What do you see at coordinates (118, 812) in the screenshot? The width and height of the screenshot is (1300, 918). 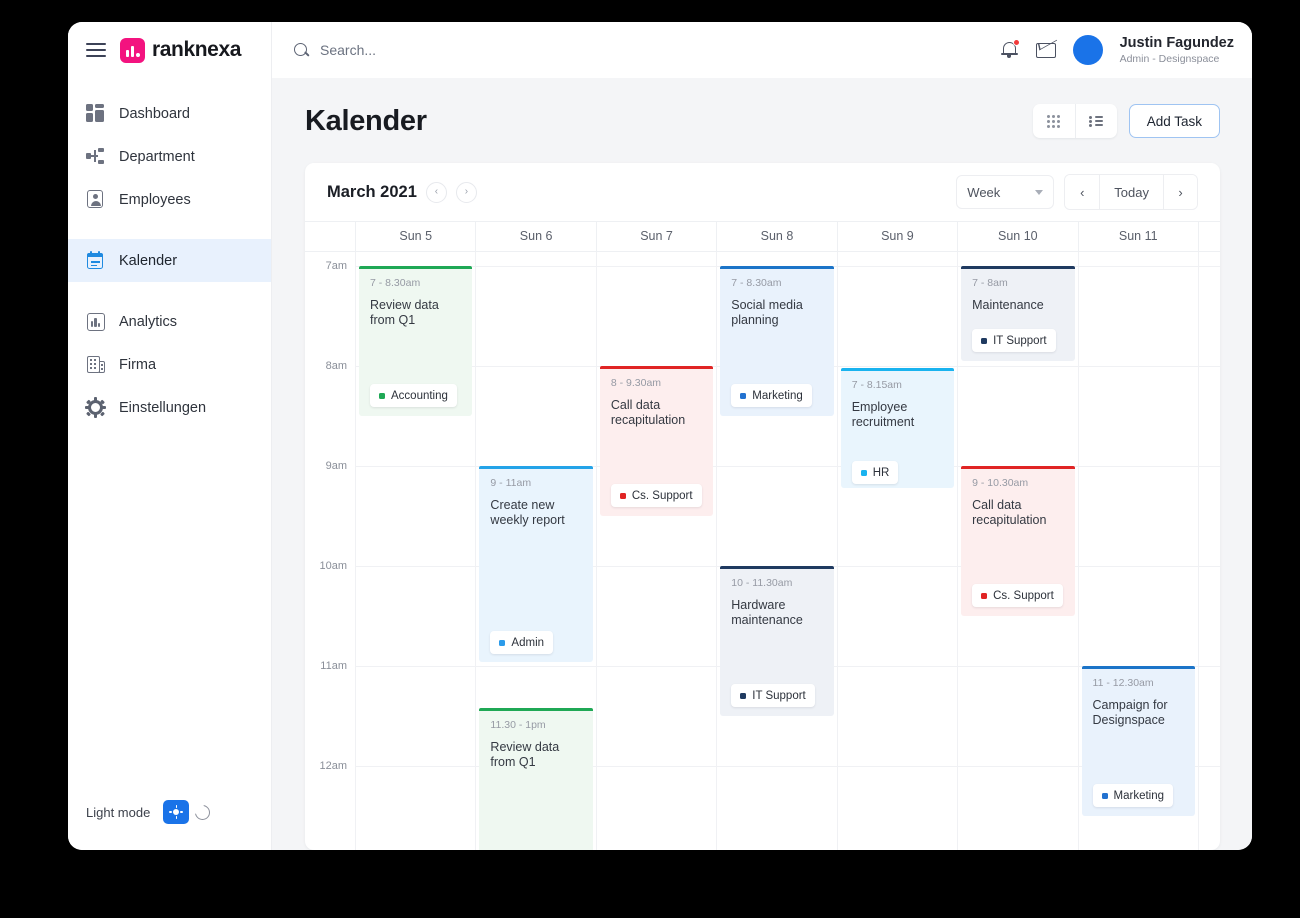 I see `light-mode-label: Light mode` at bounding box center [118, 812].